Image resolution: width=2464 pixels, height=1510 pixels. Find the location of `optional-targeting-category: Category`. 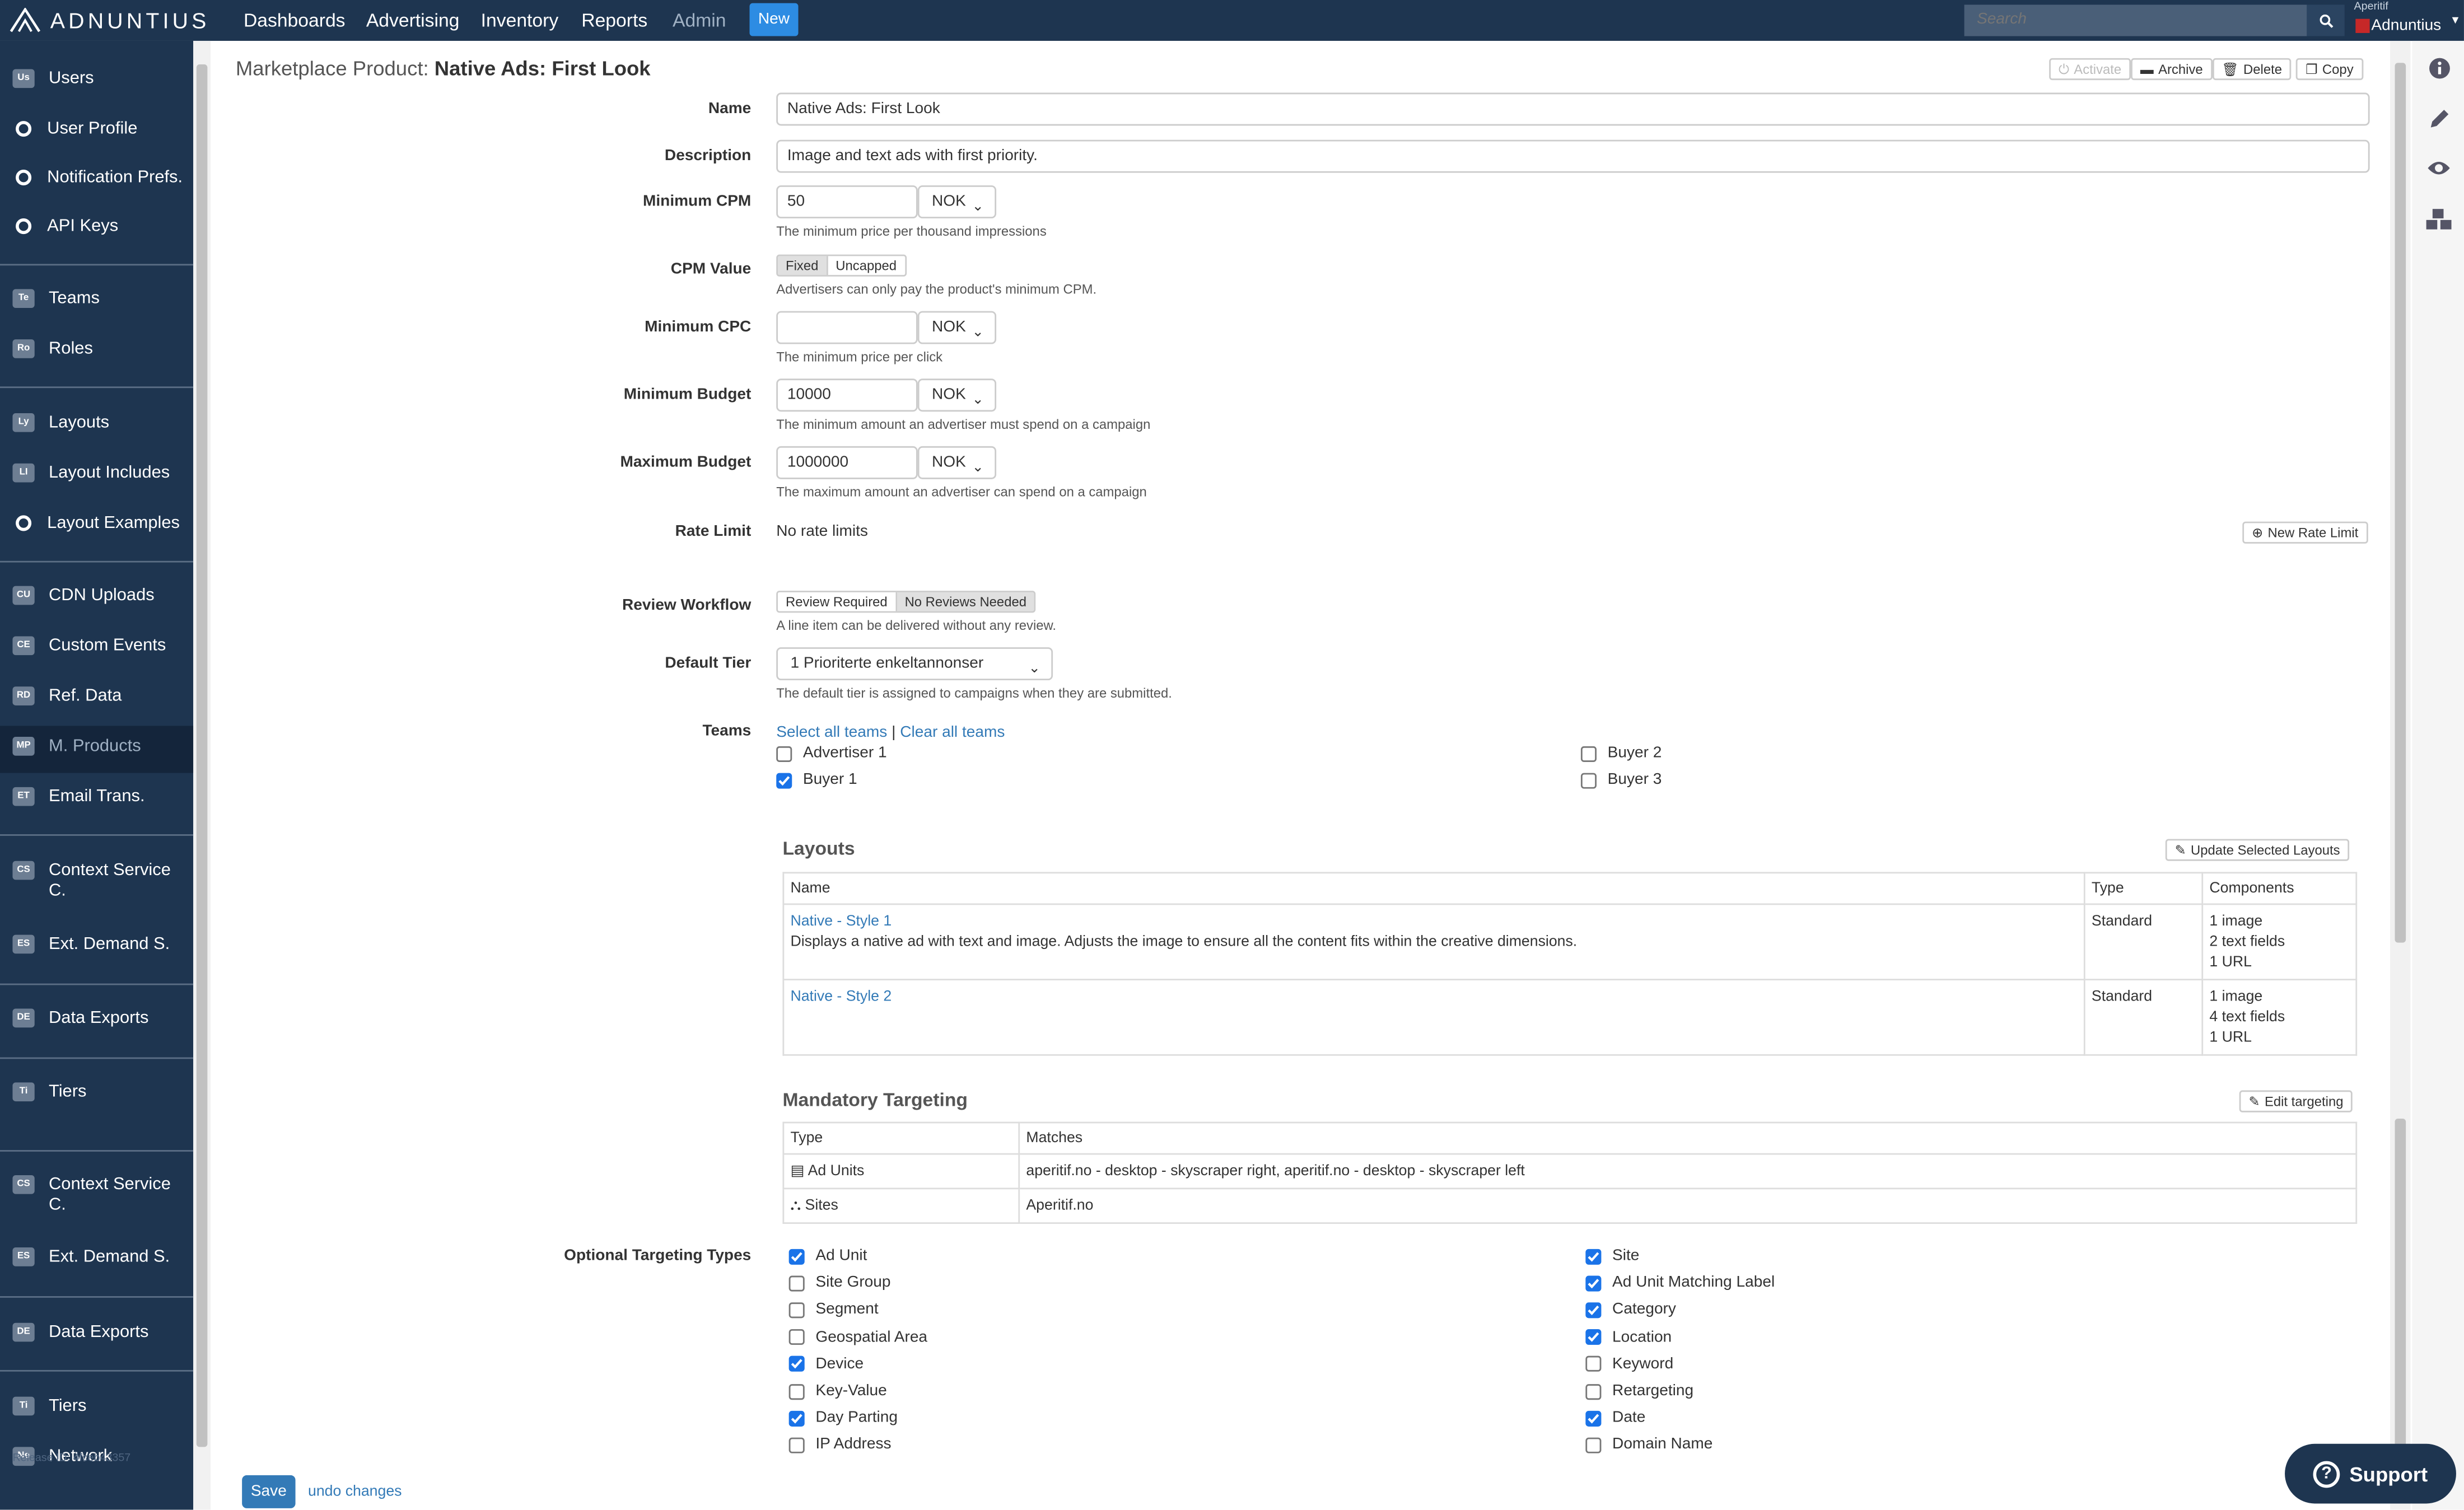

optional-targeting-category: Category is located at coordinates (1631, 1311).